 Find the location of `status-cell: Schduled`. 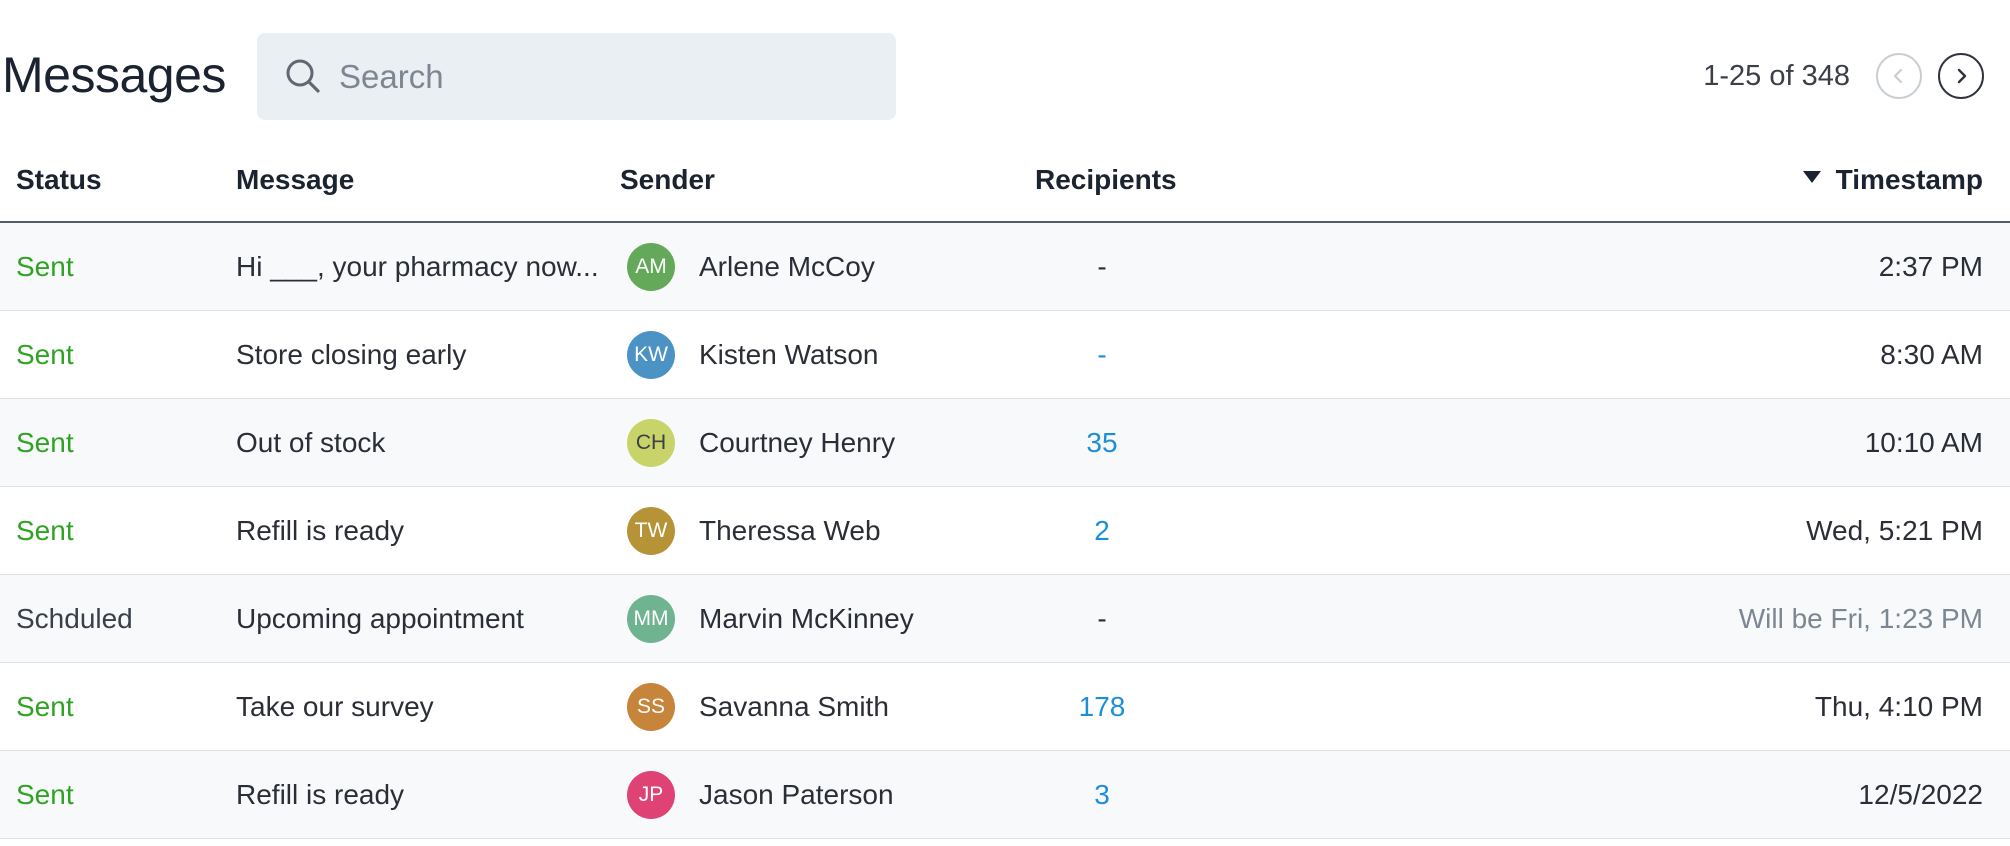

status-cell: Schduled is located at coordinates (74, 618).